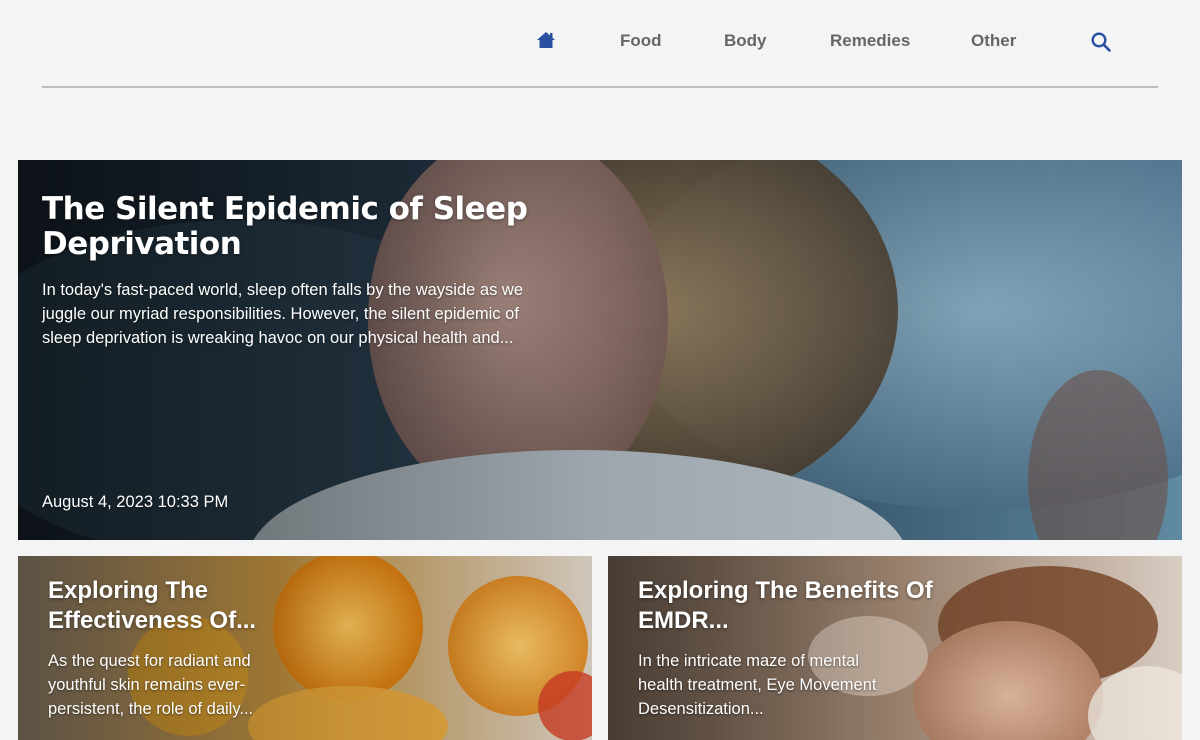  I want to click on nav-link-other: Other, so click(993, 41).